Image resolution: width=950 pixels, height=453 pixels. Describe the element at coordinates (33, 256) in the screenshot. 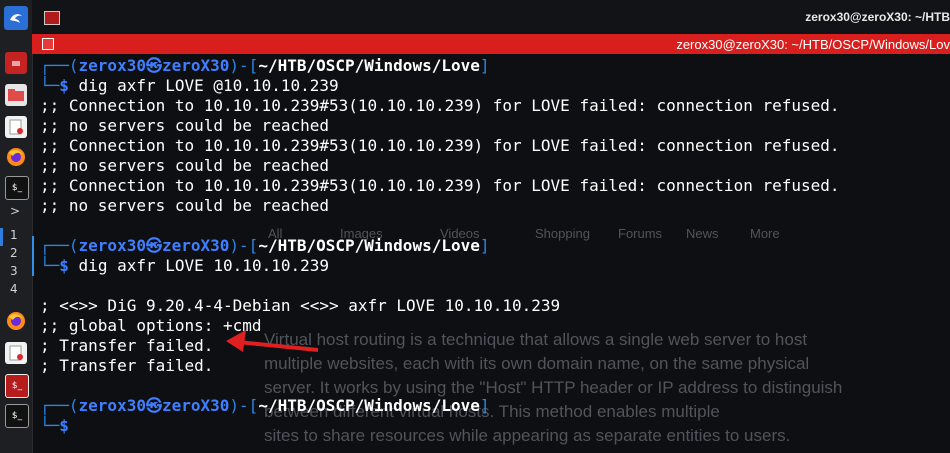

I see `prompt-block-indicator` at that location.